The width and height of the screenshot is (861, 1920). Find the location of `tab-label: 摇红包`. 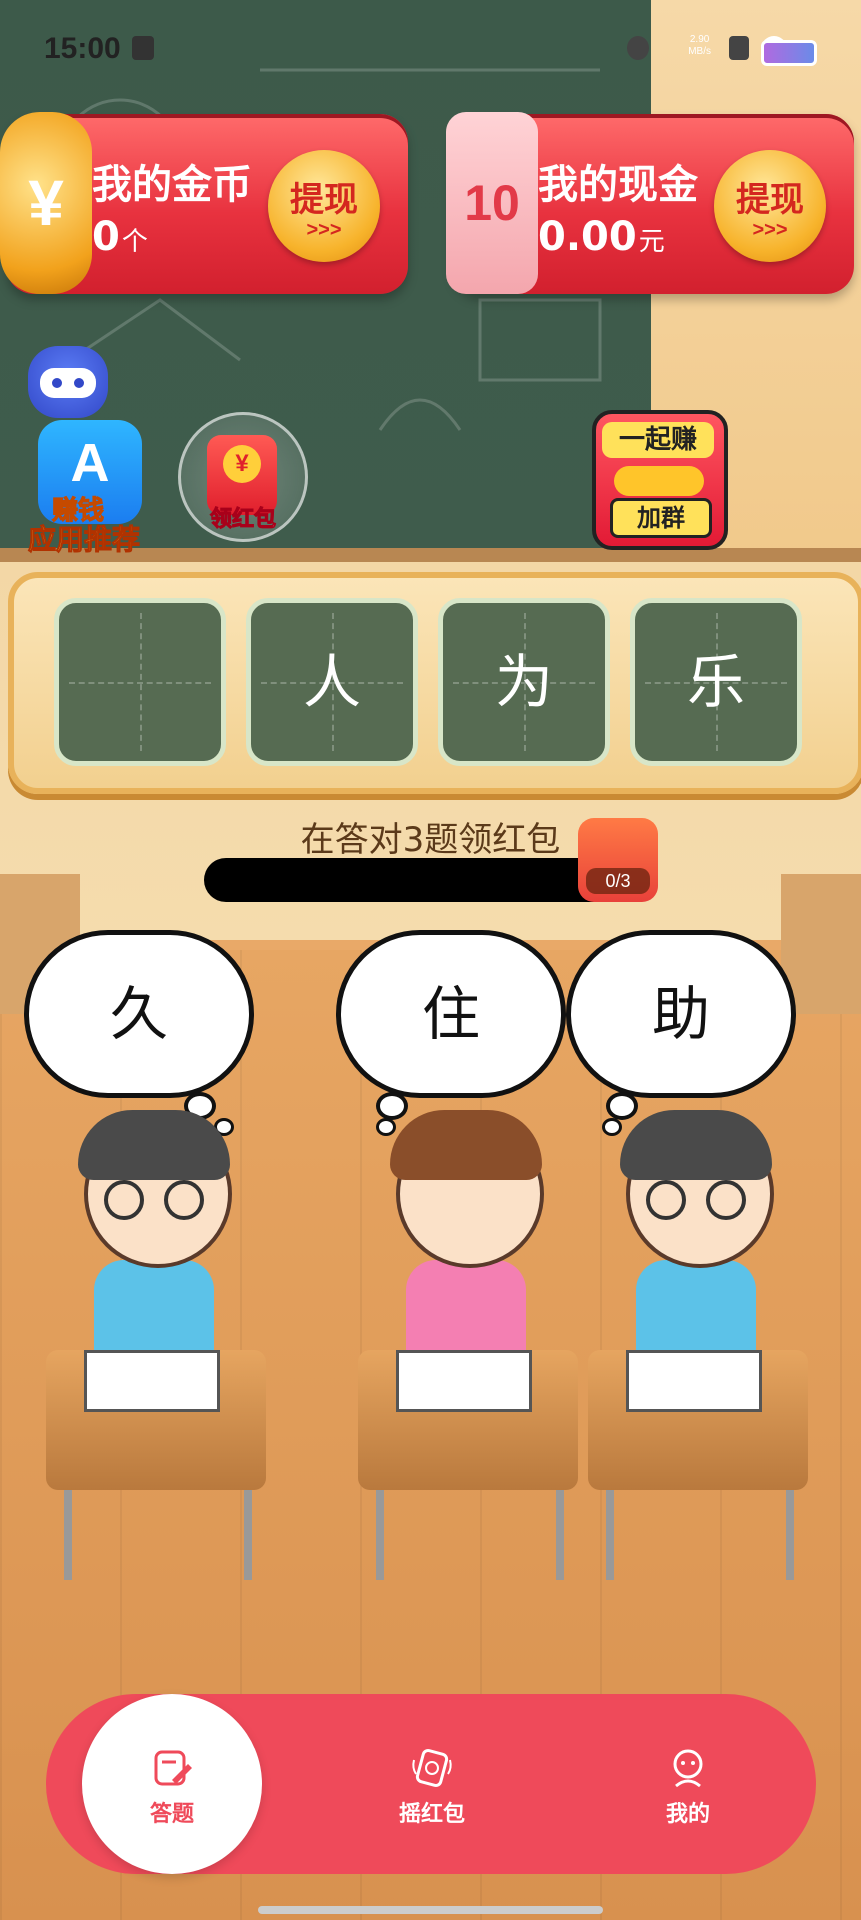

tab-label: 摇红包 is located at coordinates (431, 1814).